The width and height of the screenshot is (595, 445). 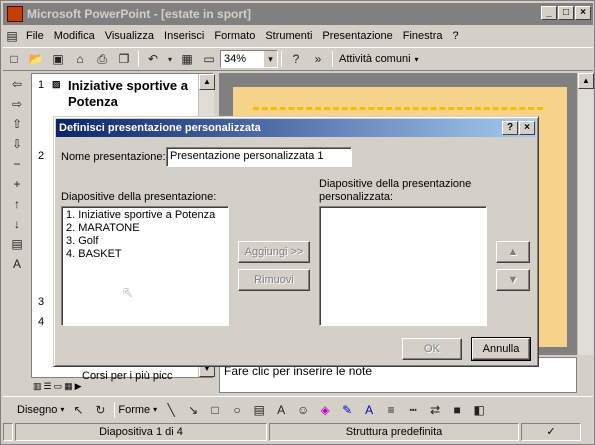 What do you see at coordinates (68, 387) in the screenshot?
I see `sorter-view-icon: ▦` at bounding box center [68, 387].